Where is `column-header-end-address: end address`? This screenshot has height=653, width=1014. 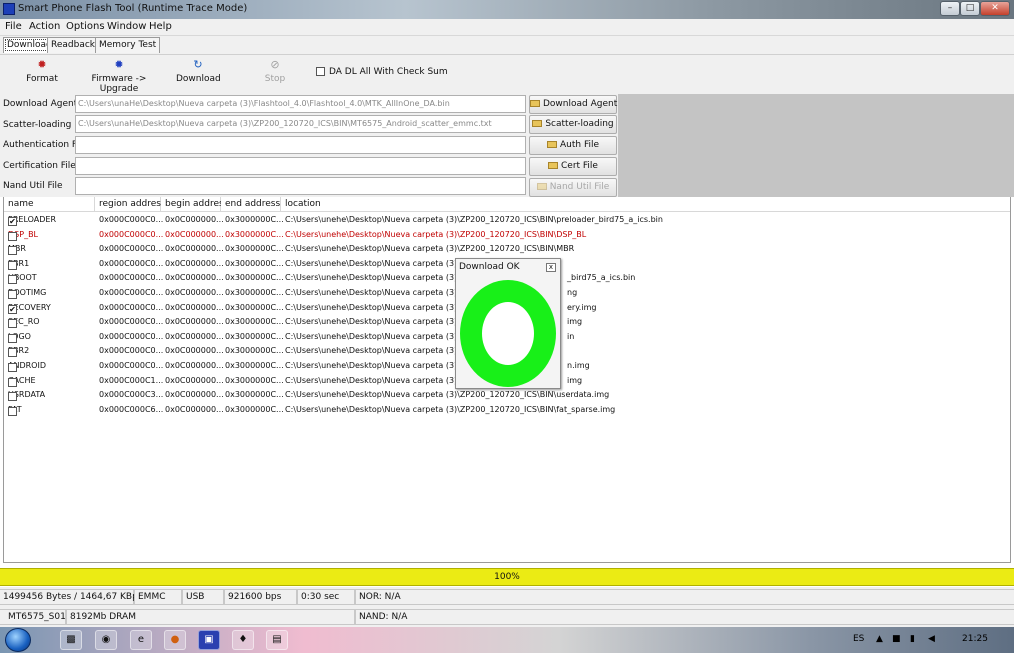
column-header-end-address: end address is located at coordinates (251, 204).